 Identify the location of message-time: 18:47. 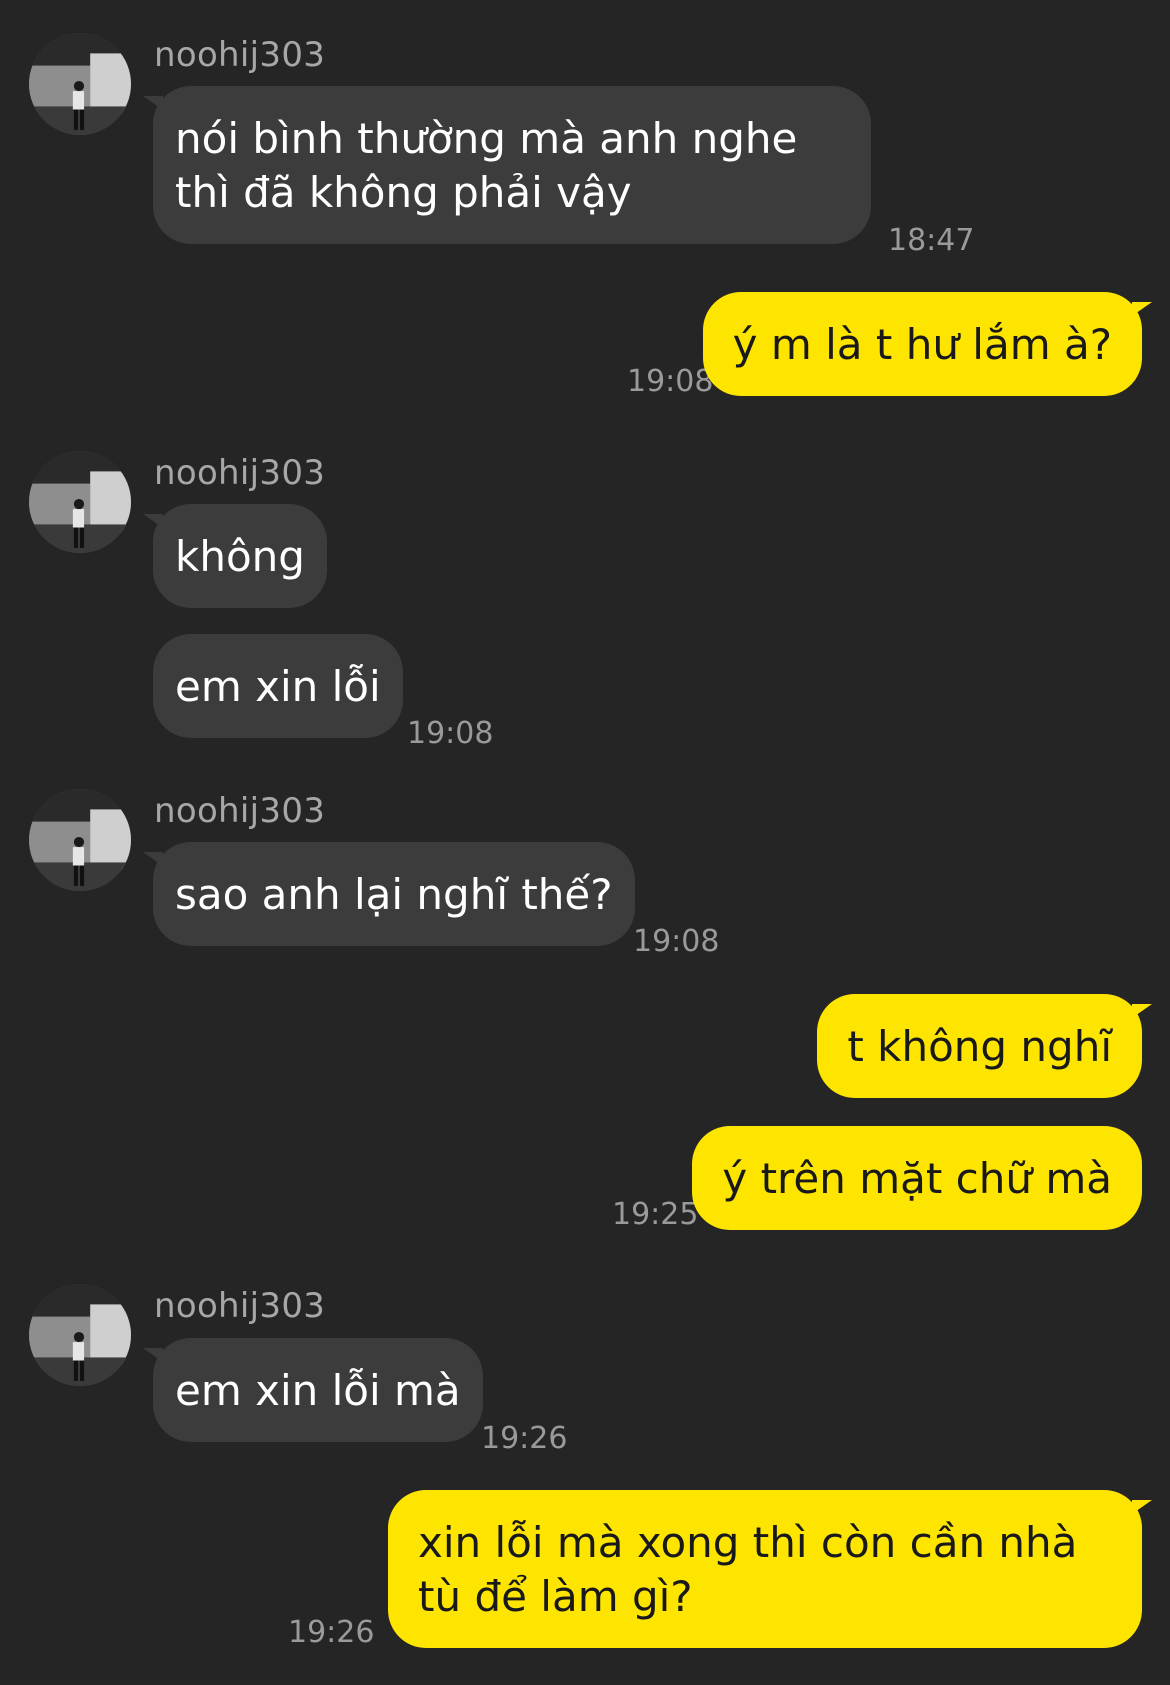
(931, 240).